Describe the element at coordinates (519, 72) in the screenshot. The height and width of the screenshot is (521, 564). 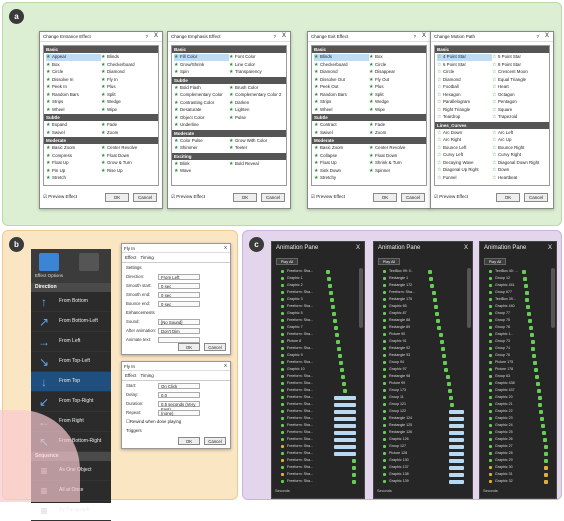
I see `effect-item: ☆ Crescent Moon` at that location.